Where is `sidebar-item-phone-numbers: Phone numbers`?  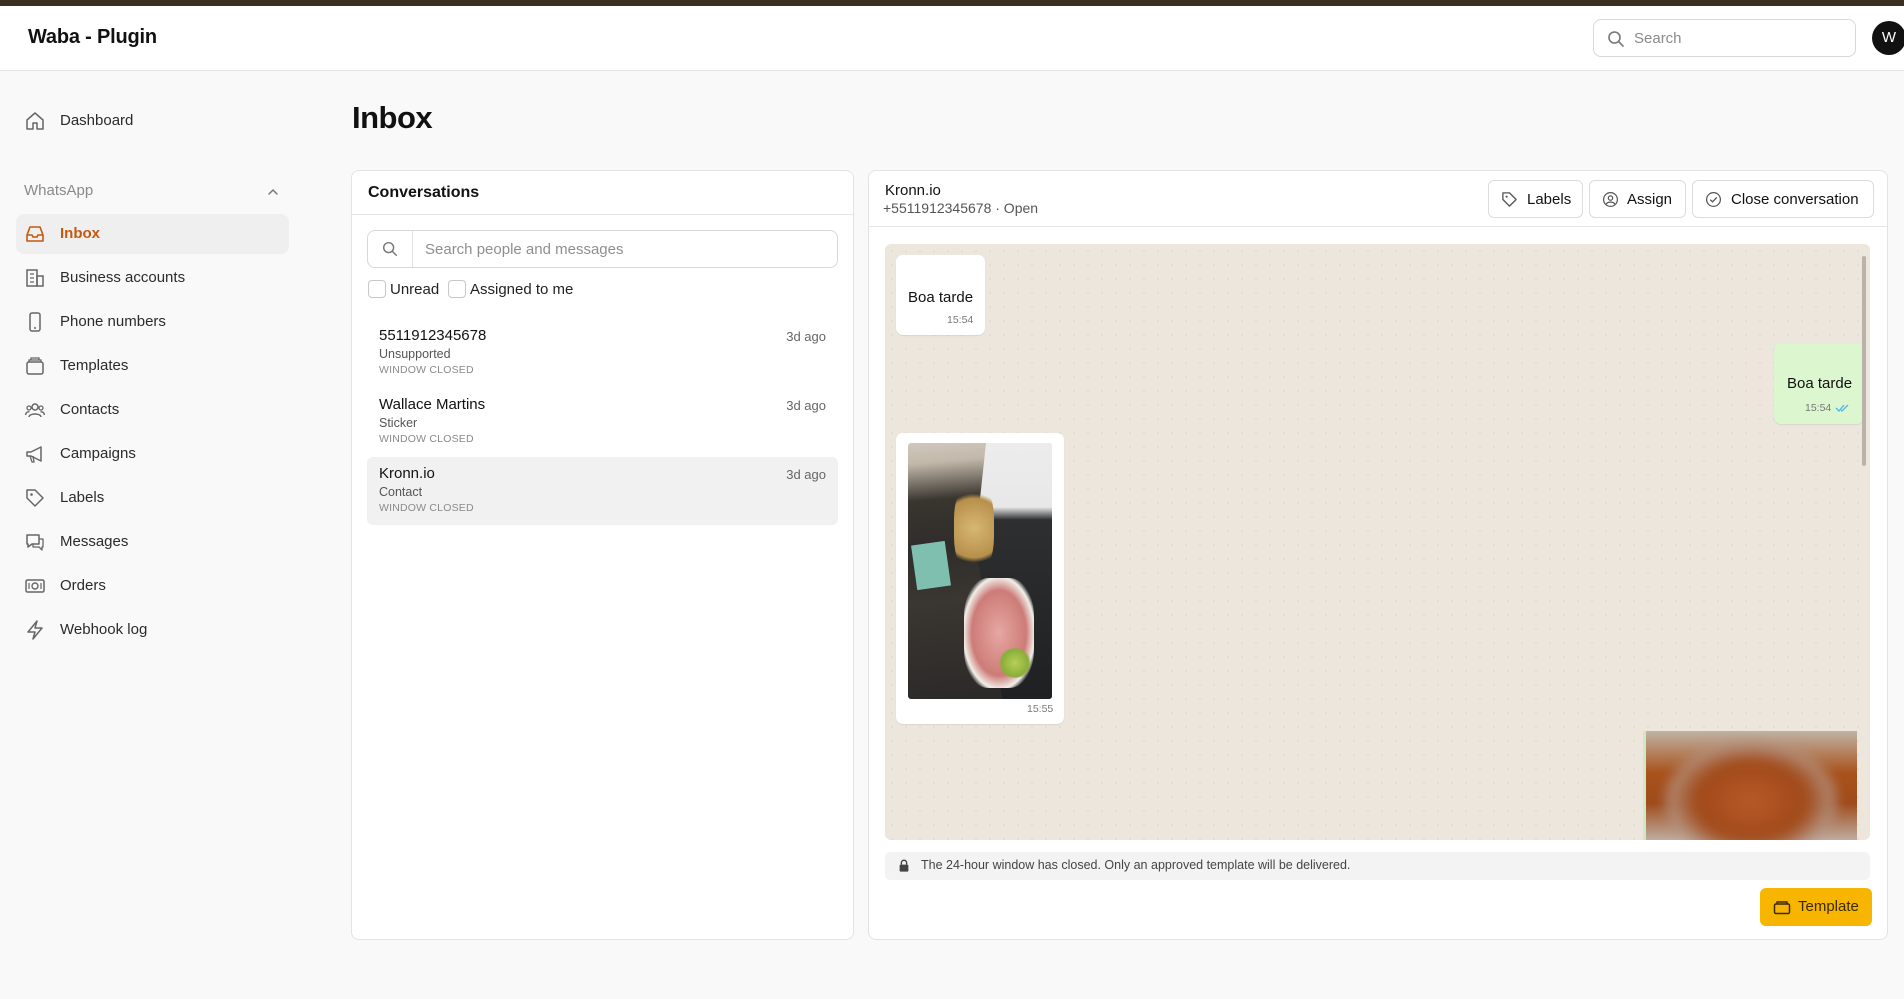 sidebar-item-phone-numbers: Phone numbers is located at coordinates (152, 322).